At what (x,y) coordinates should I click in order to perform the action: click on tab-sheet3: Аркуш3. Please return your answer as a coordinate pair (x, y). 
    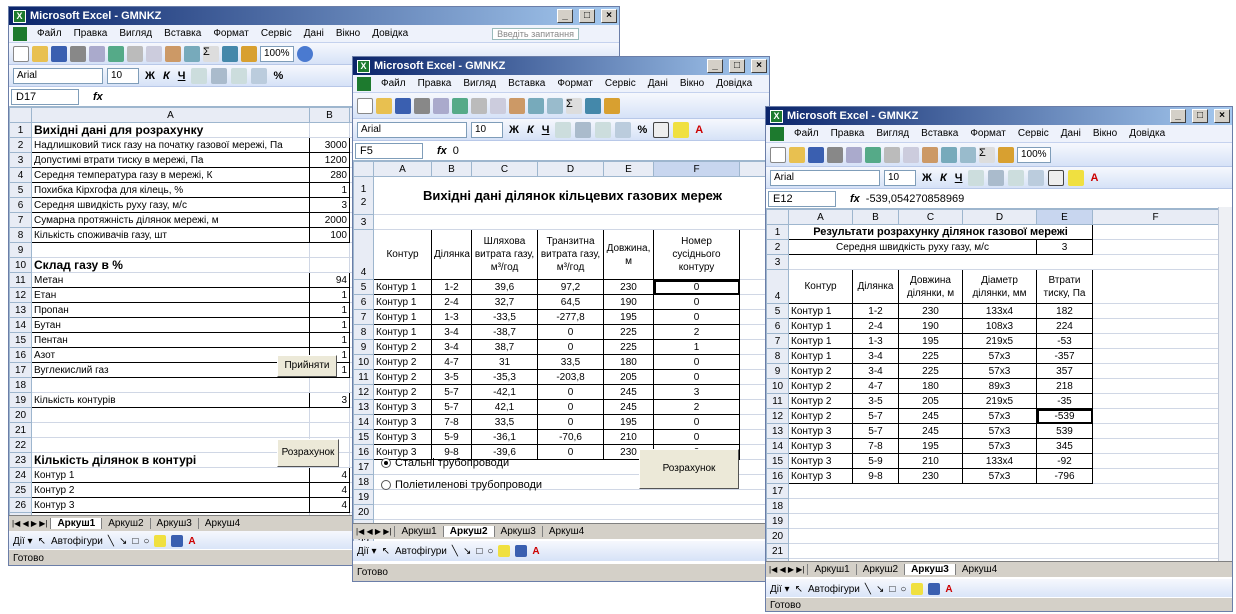
    Looking at the image, I should click on (173, 523).